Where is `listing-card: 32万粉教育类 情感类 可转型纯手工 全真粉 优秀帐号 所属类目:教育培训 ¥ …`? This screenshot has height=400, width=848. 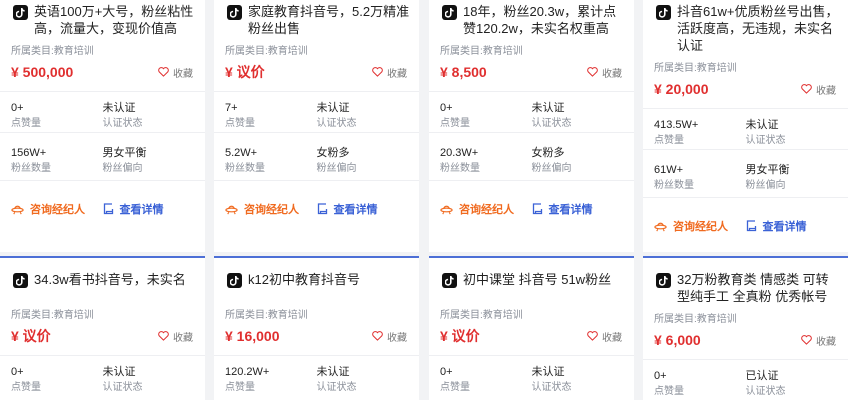 listing-card: 32万粉教育类 情感类 可转型纯手工 全真粉 优秀帐号 所属类目:教育培训 ¥ … is located at coordinates (745, 328).